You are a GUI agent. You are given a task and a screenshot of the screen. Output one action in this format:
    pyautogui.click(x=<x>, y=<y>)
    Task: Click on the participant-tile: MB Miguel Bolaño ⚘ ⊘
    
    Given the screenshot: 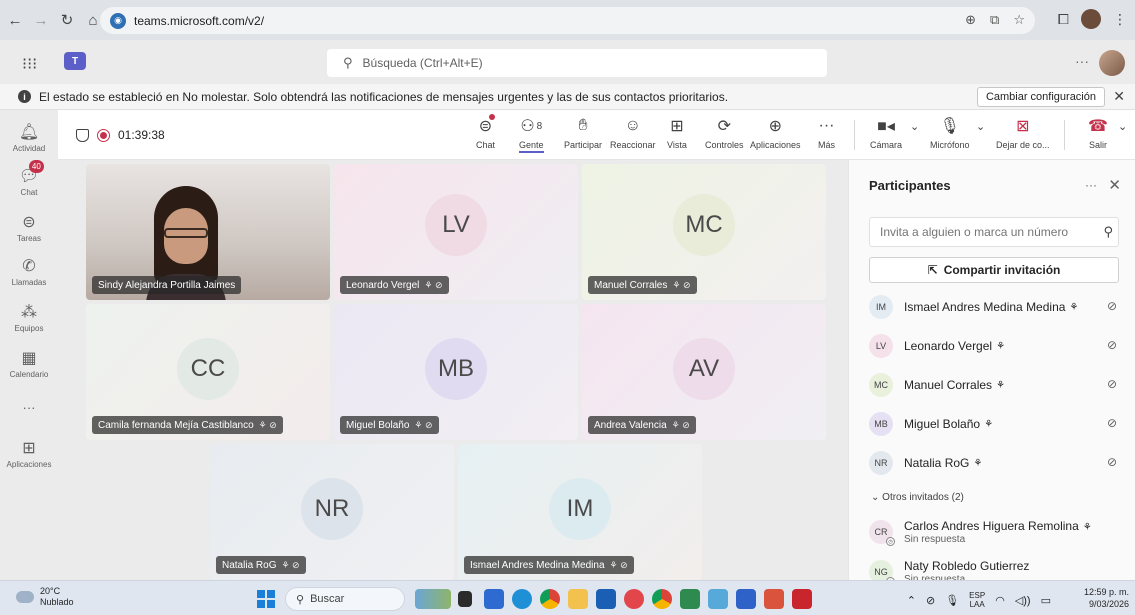 What is the action you would take?
    pyautogui.click(x=456, y=372)
    